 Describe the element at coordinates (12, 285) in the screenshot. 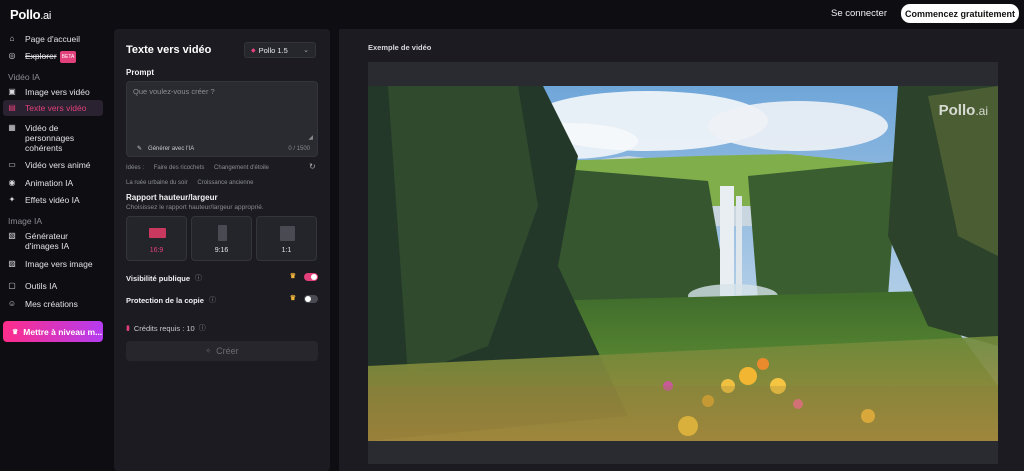

I see `tools-icon: ▢` at that location.